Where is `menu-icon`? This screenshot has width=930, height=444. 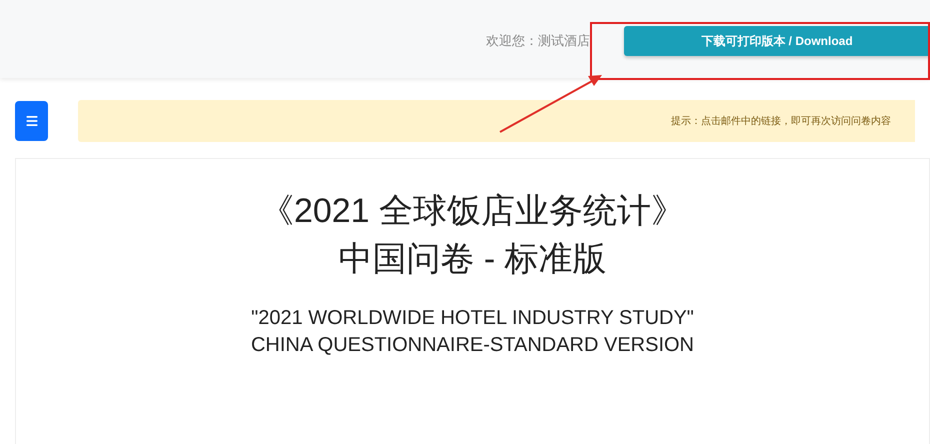 menu-icon is located at coordinates (31, 121).